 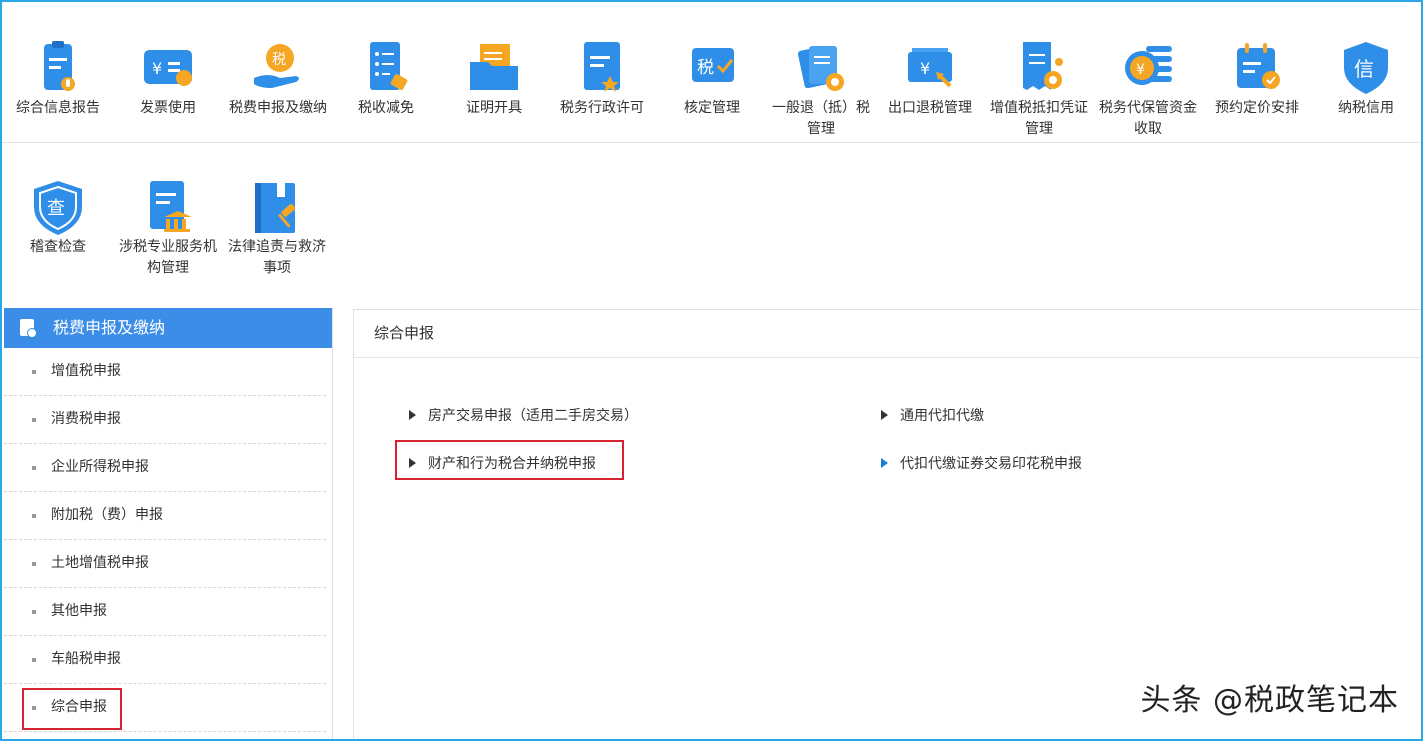 What do you see at coordinates (165, 612) in the screenshot?
I see `sidebar-item-other: 其他申报` at bounding box center [165, 612].